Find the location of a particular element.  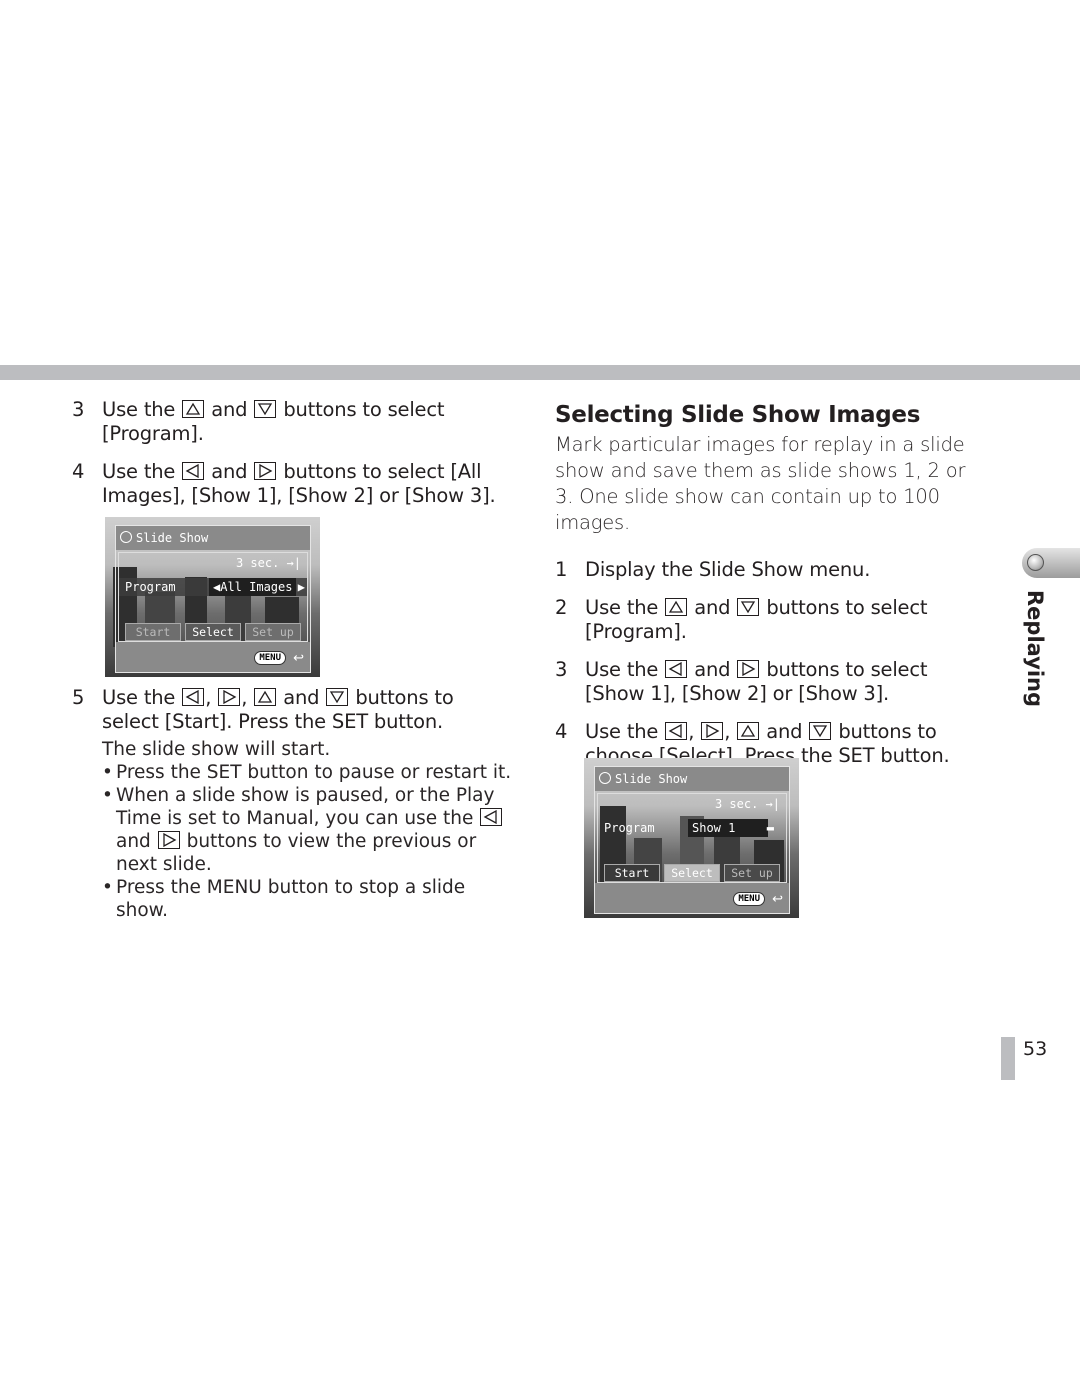

header-bar is located at coordinates (540, 372).